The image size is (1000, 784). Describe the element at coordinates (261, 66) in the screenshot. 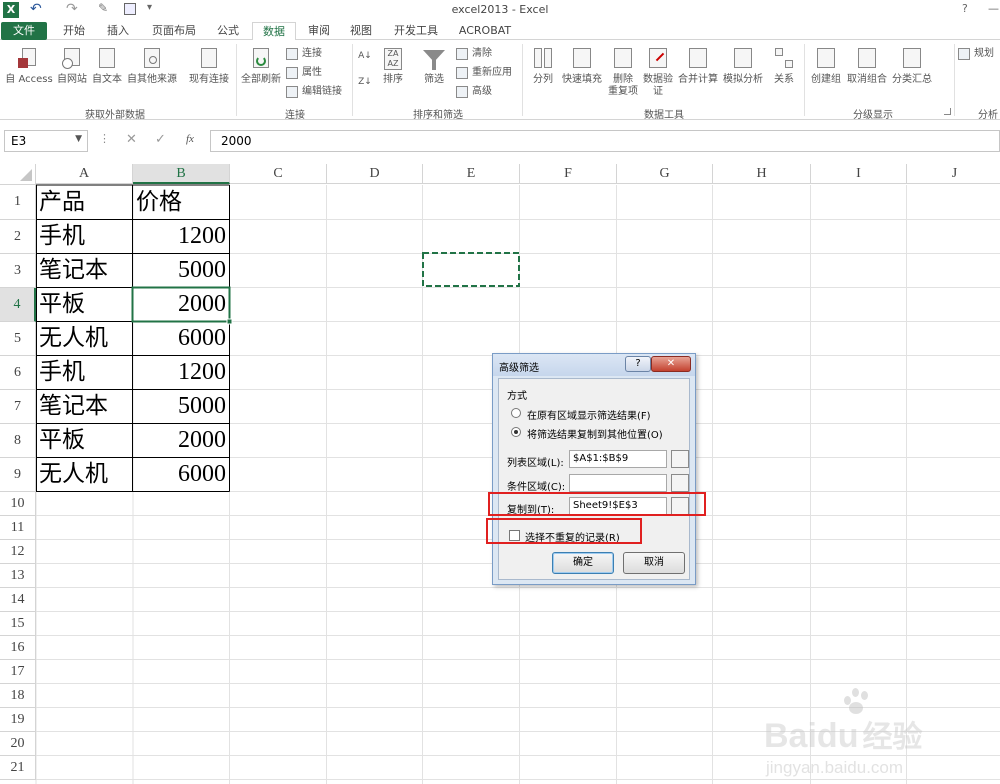

I see `refresh-all-button: 全部刷新` at that location.